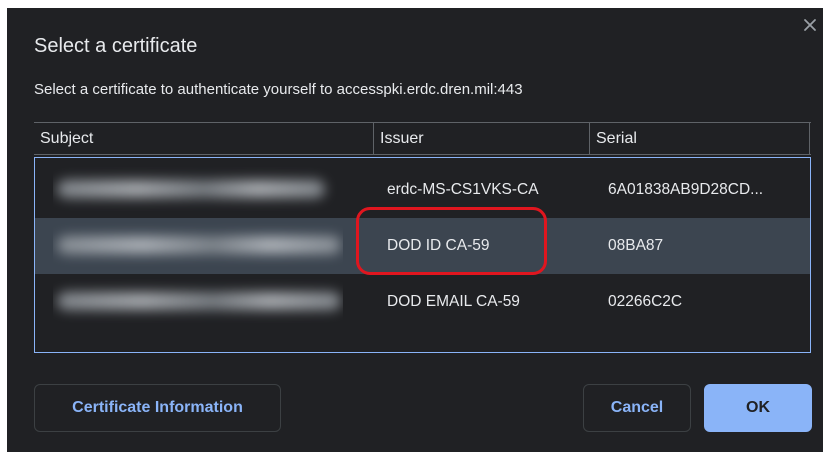 The width and height of the screenshot is (823, 452). What do you see at coordinates (157, 408) in the screenshot?
I see `certificate-information-button: Certificate Information` at bounding box center [157, 408].